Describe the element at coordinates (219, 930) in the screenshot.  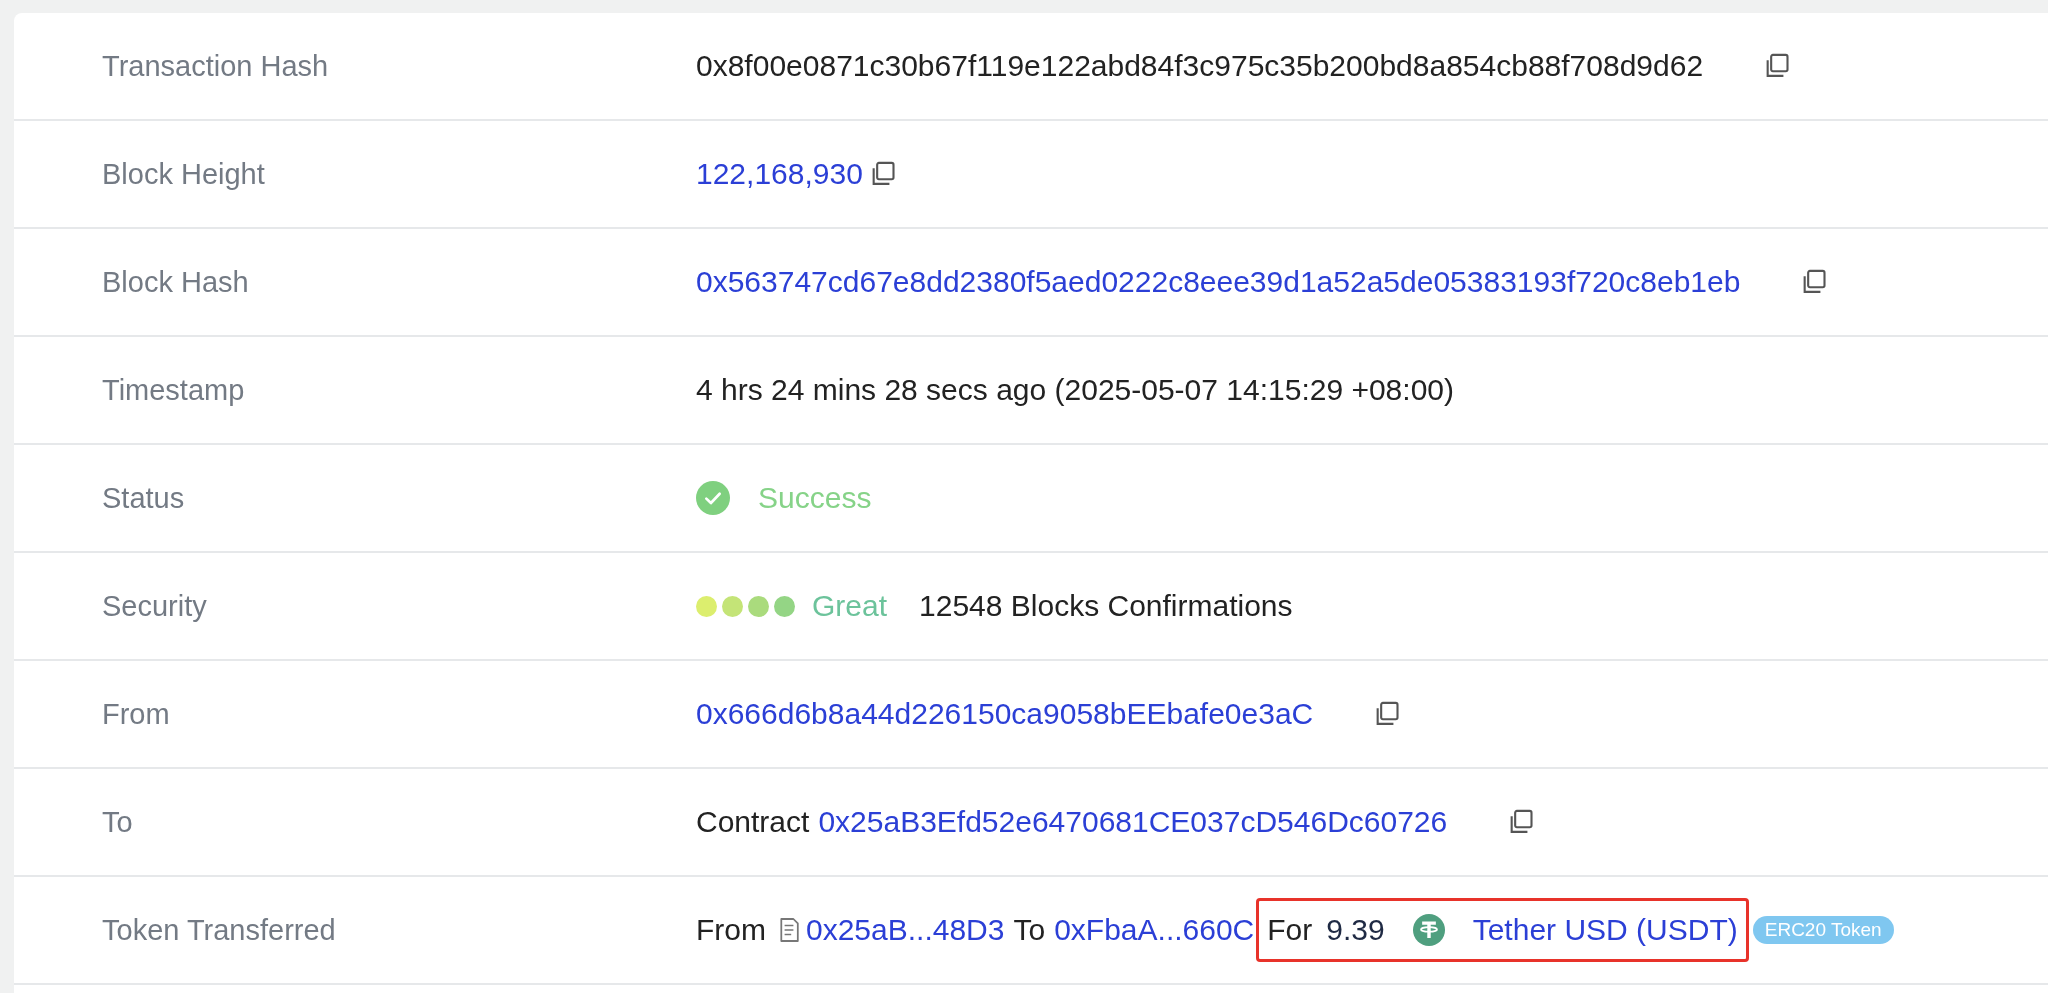
I see `field-label: Token Transferred` at that location.